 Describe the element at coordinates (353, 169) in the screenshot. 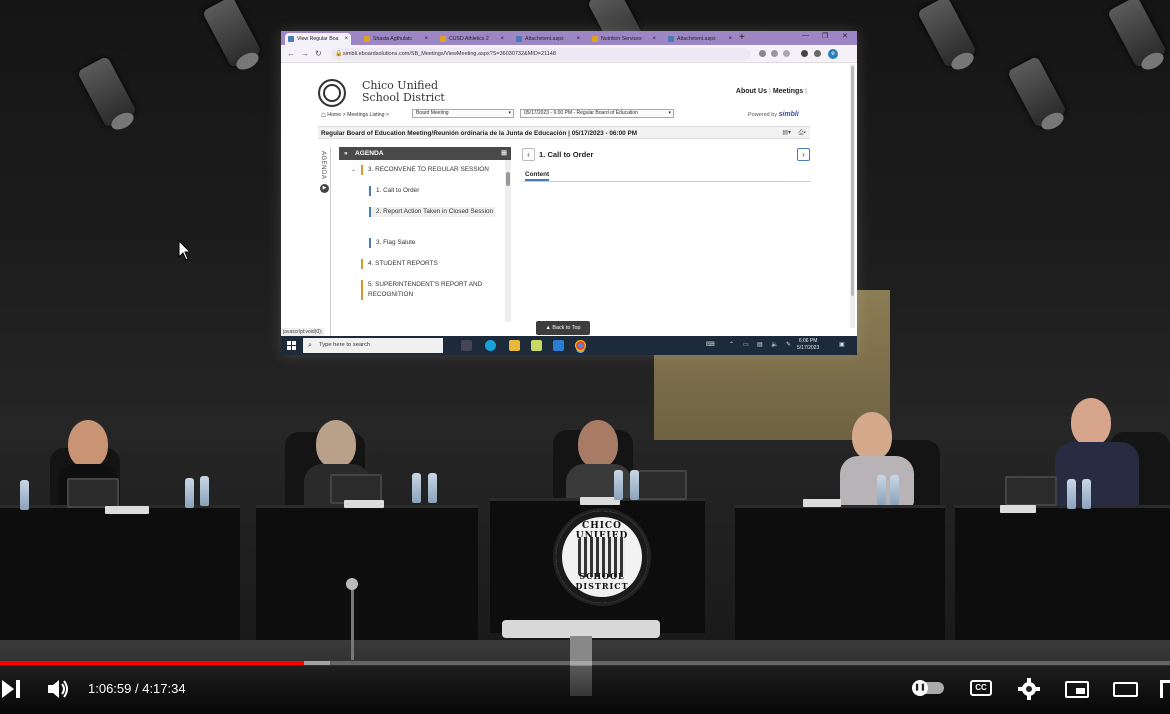

I see `chevron-down-icon: ⌄` at that location.